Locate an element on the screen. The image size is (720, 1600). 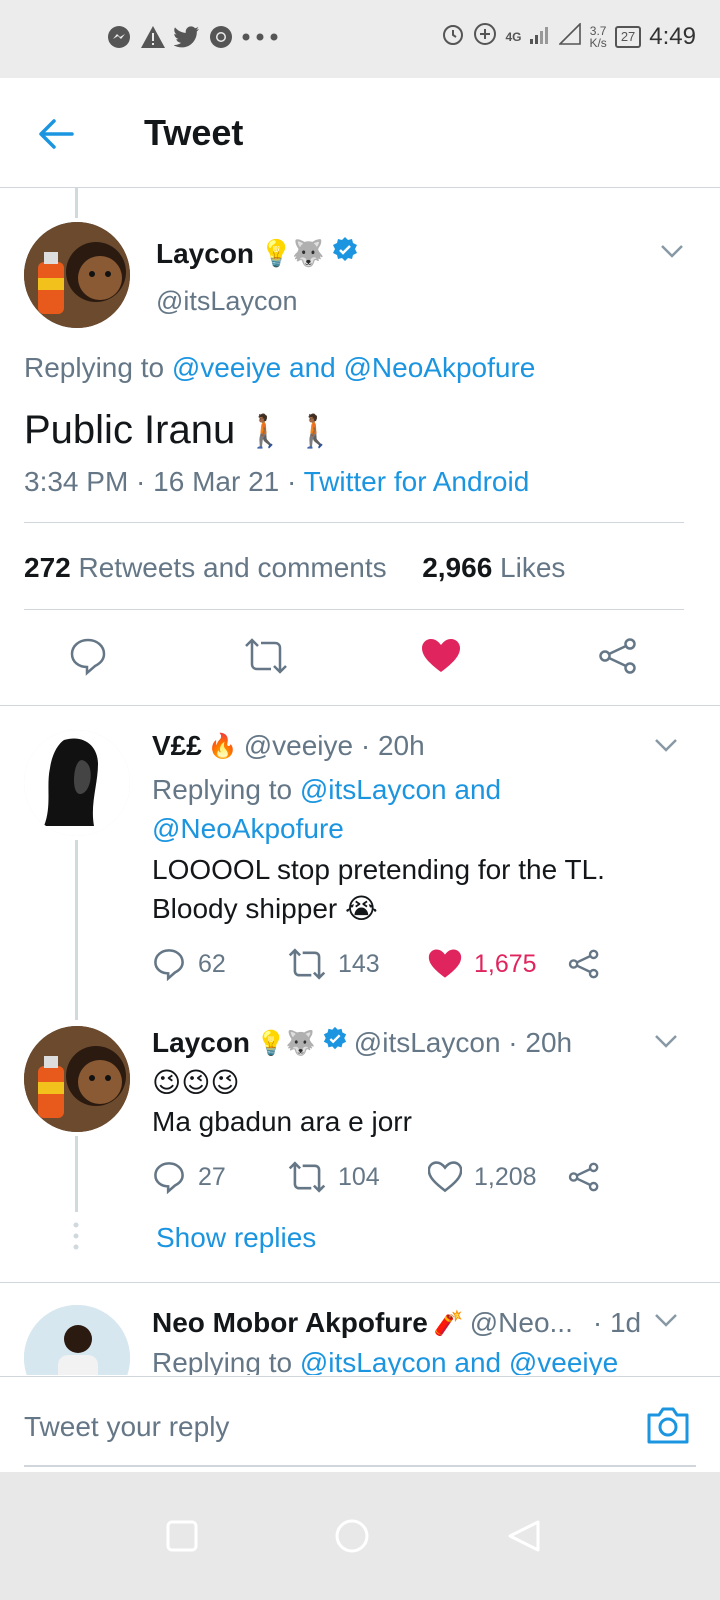
composer-underline is located at coordinates (360, 1466).